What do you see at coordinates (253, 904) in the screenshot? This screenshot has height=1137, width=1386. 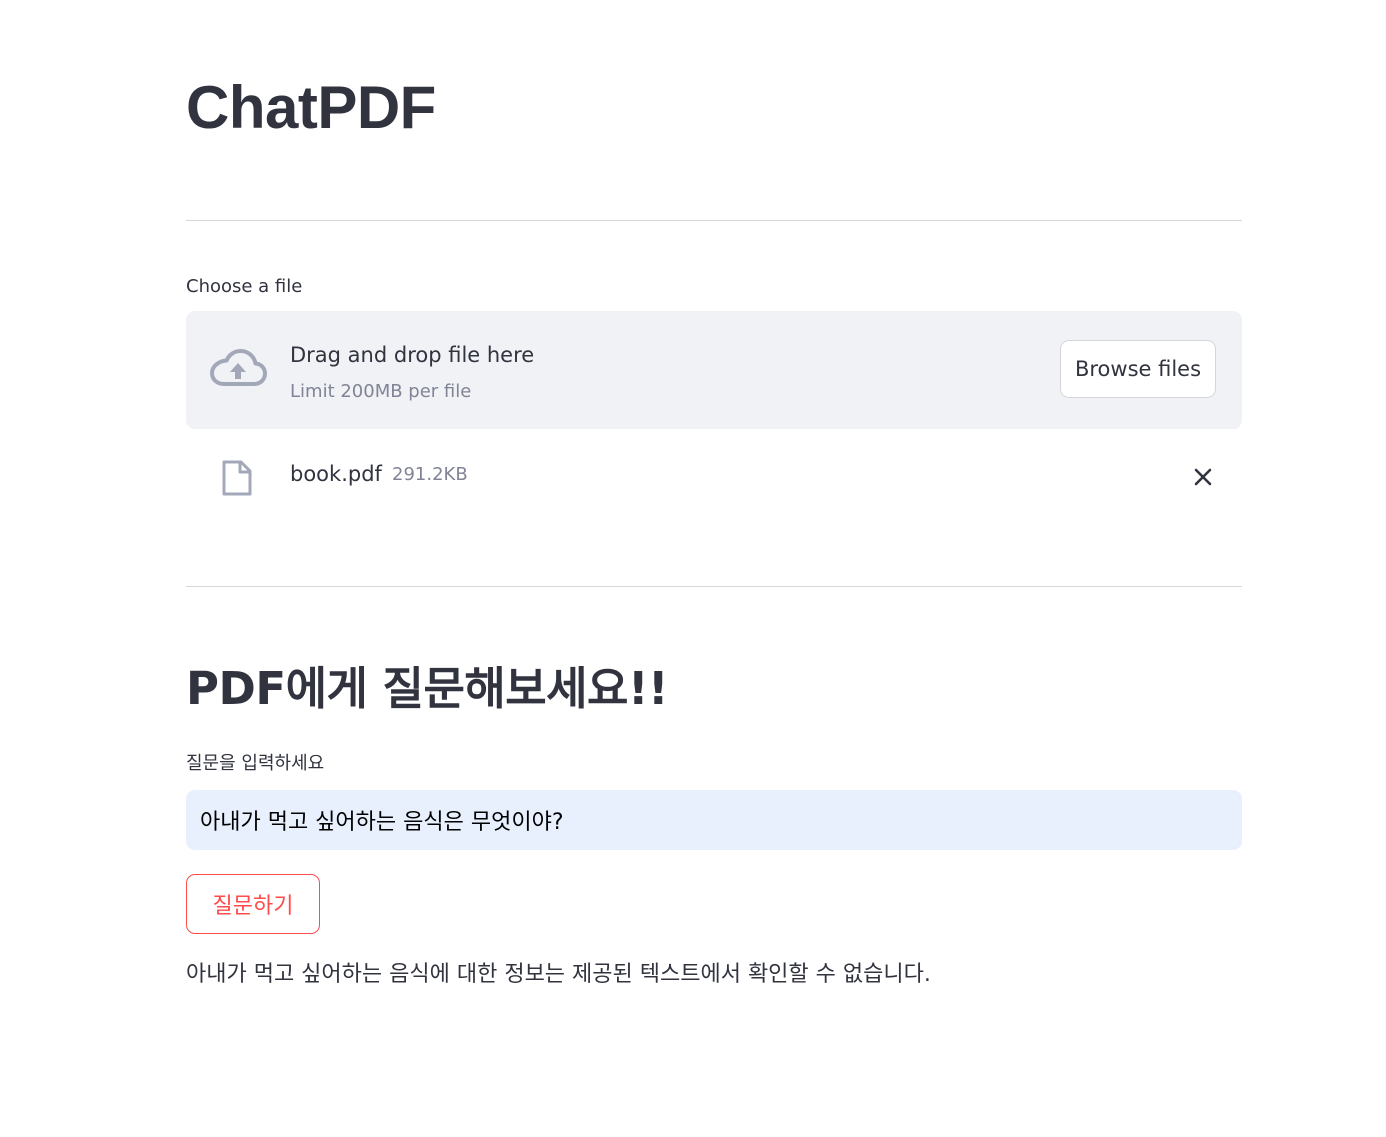 I see `ask-question-button: 질문하기` at bounding box center [253, 904].